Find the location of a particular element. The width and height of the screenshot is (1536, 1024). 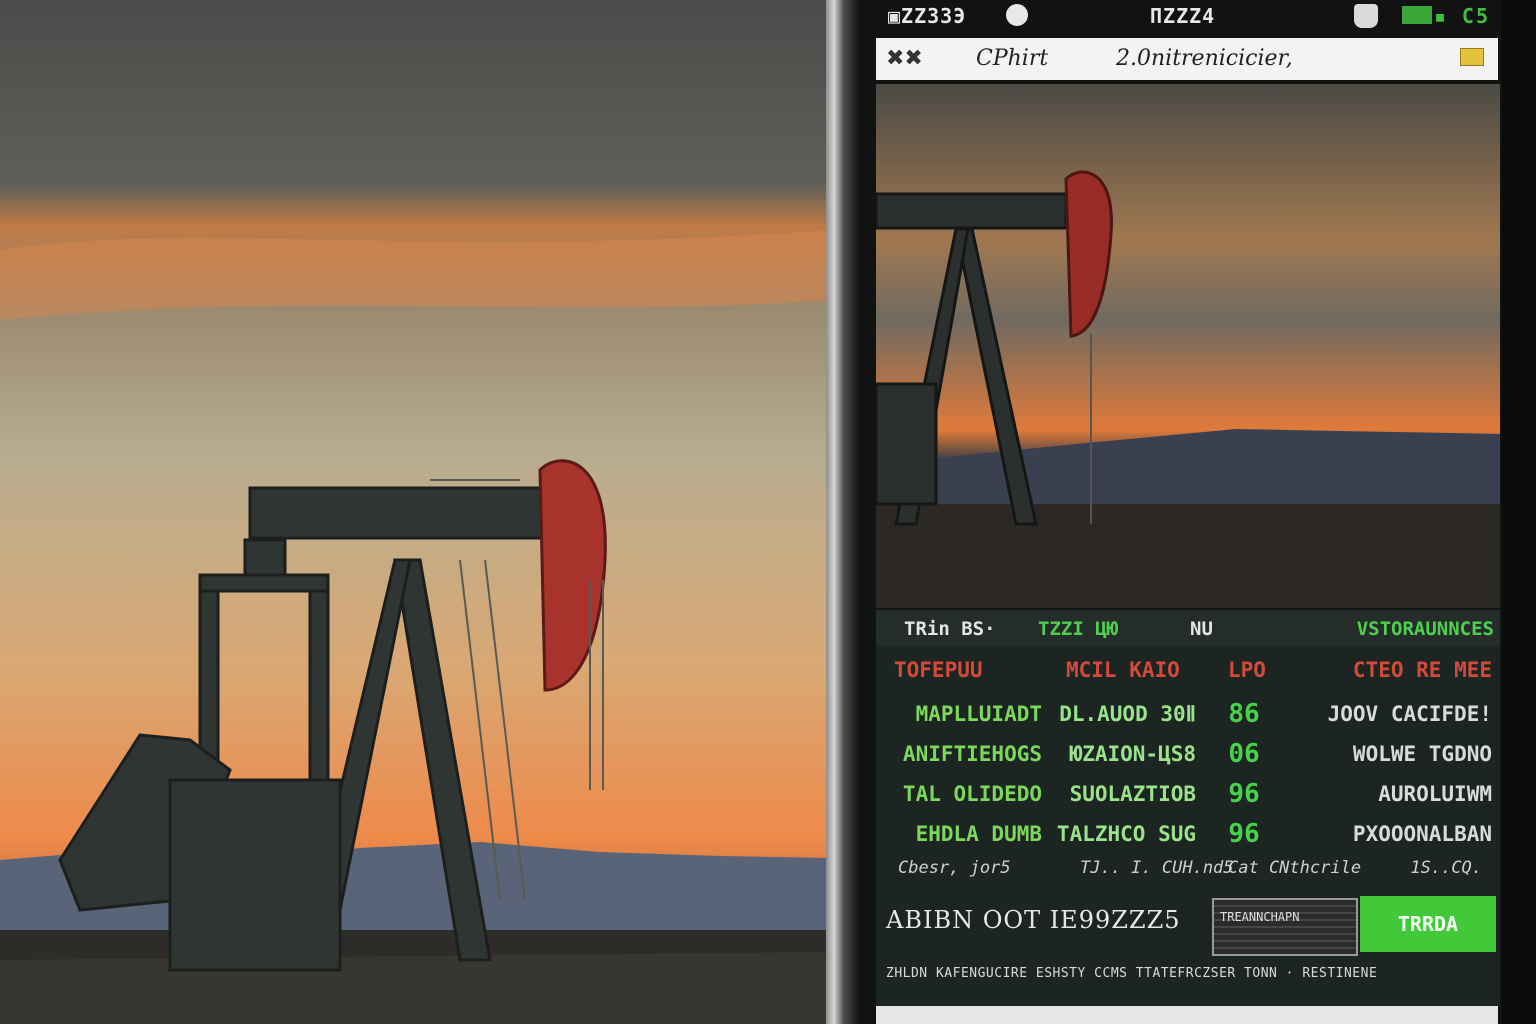

status-bar: ▣ZZЗ3Э ΠZZZ4 ▪ C5 is located at coordinates (1187, 17).